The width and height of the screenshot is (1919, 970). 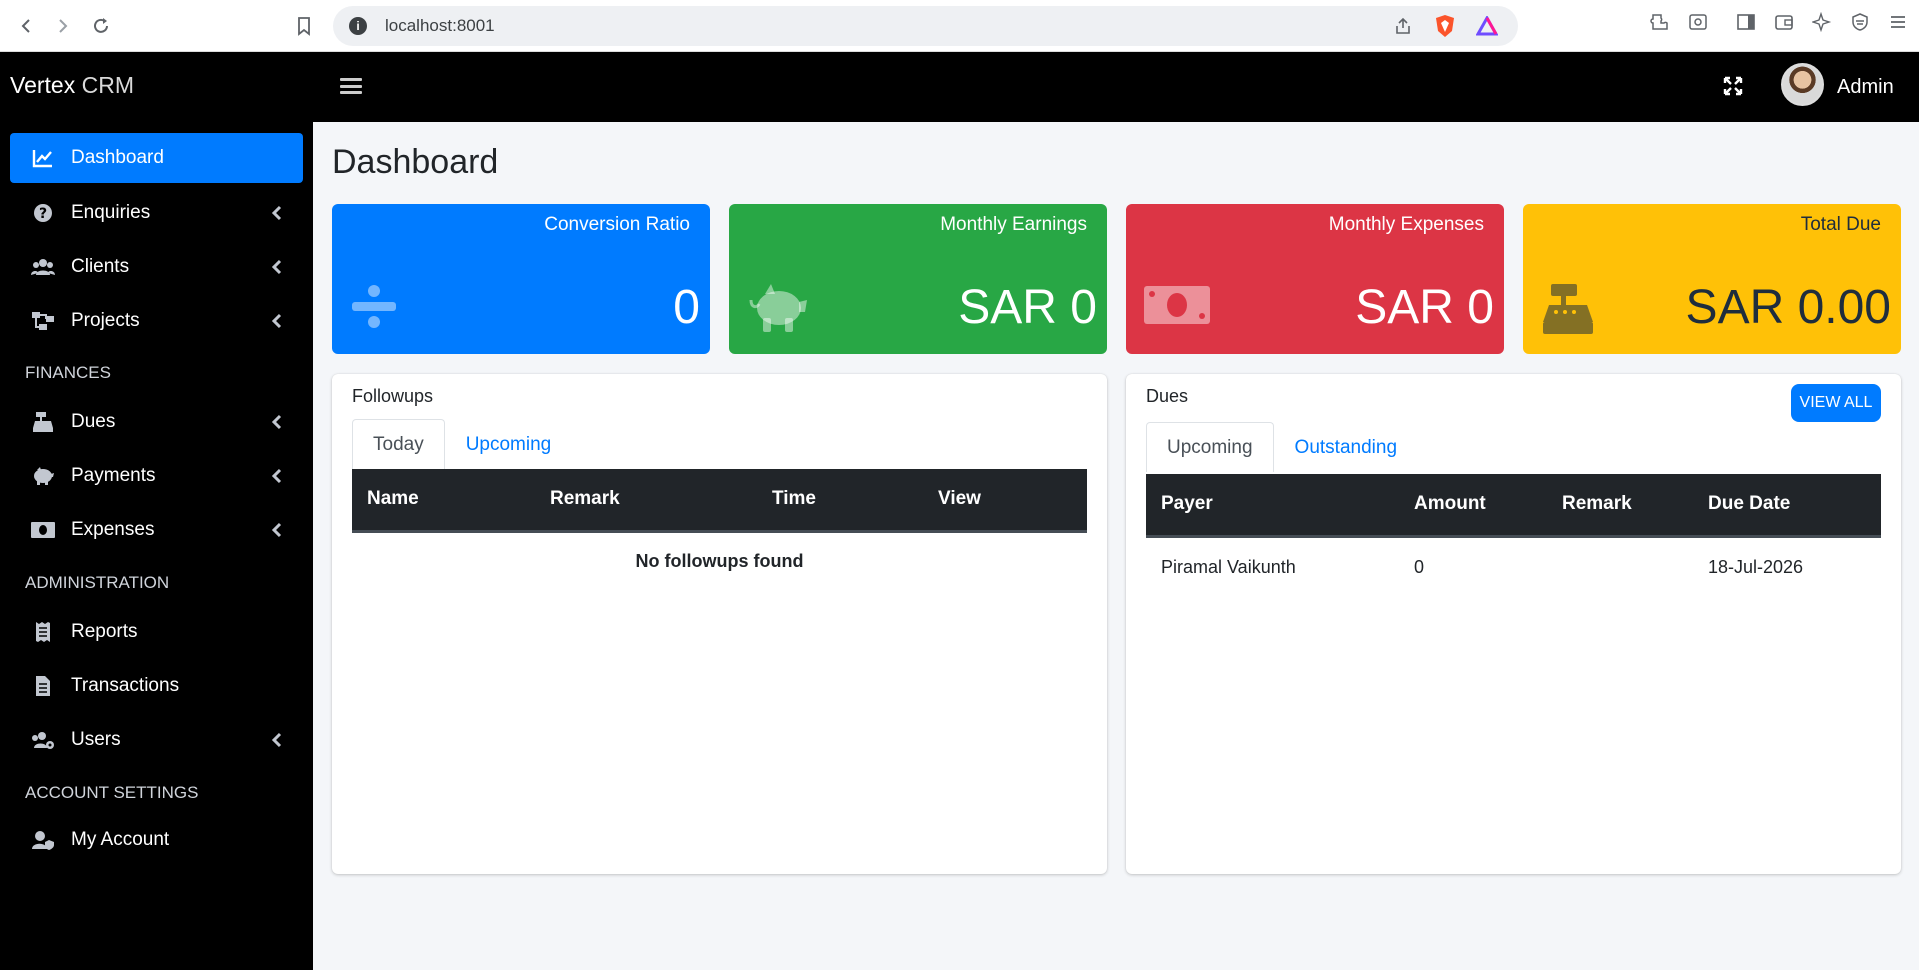 I want to click on due-date-cell: 18-Jul-2026, so click(x=1756, y=567).